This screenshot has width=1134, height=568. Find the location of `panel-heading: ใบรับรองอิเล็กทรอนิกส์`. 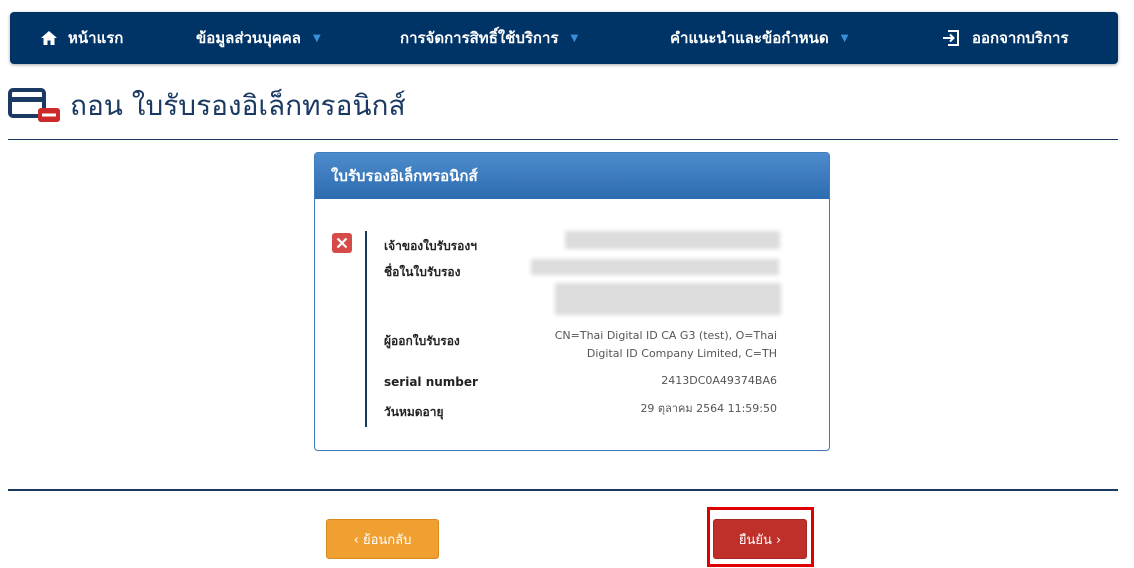

panel-heading: ใบรับรองอิเล็กทรอนิกส์ is located at coordinates (572, 176).